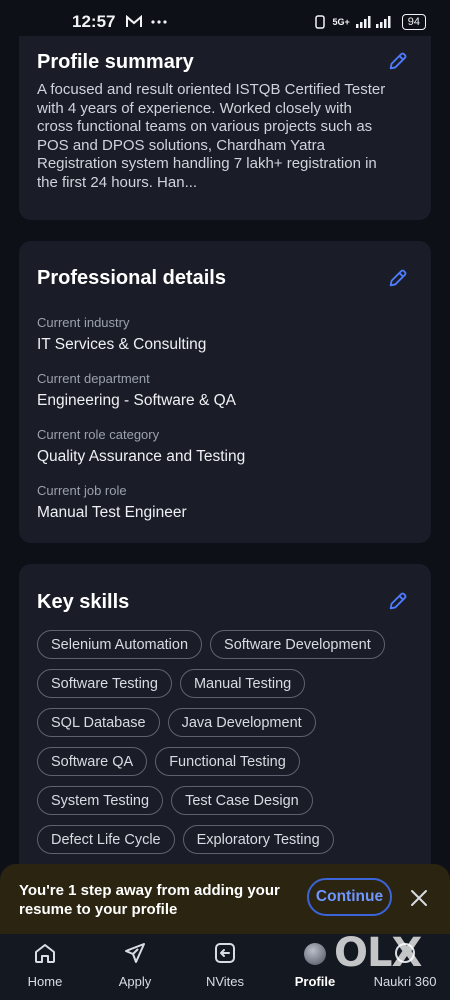  What do you see at coordinates (373, 22) in the screenshot?
I see `signal-icon` at bounding box center [373, 22].